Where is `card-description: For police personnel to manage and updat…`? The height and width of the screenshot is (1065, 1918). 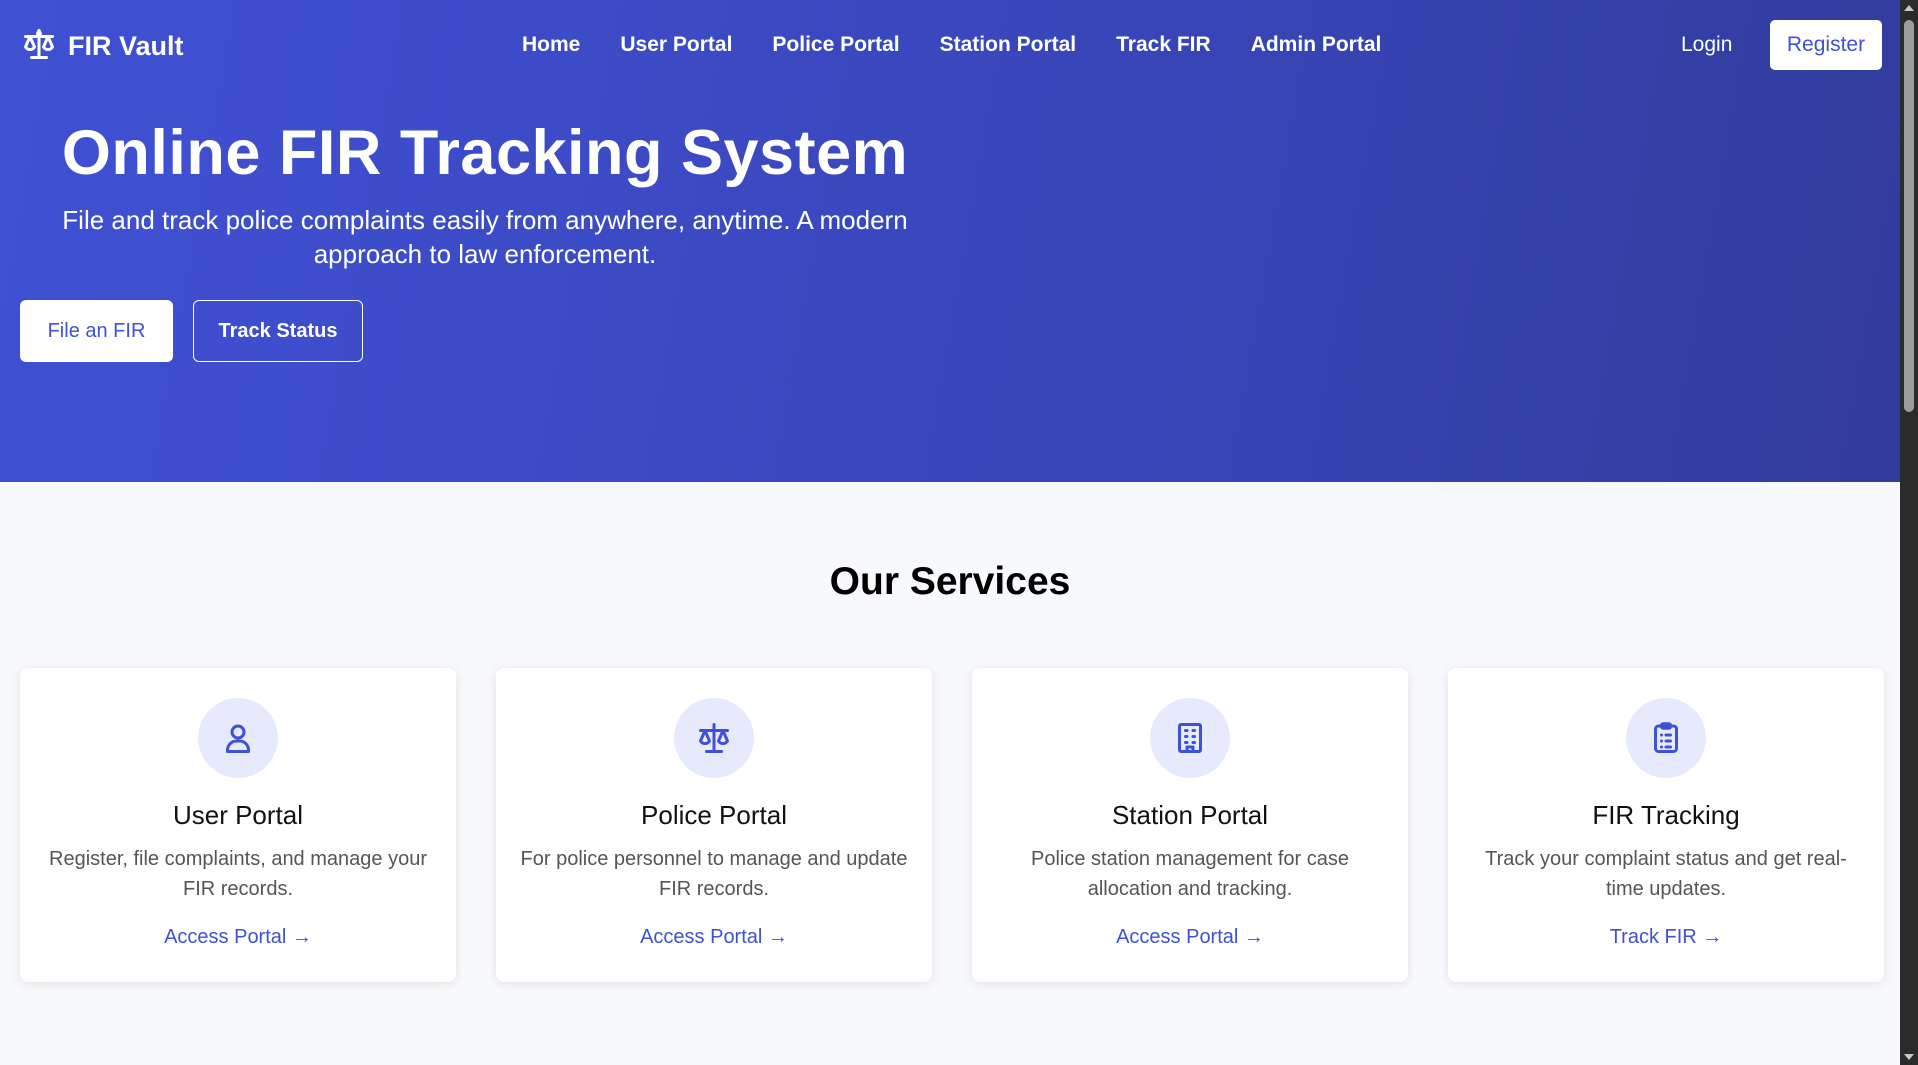
card-description: For police personnel to manage and updat… is located at coordinates (714, 874).